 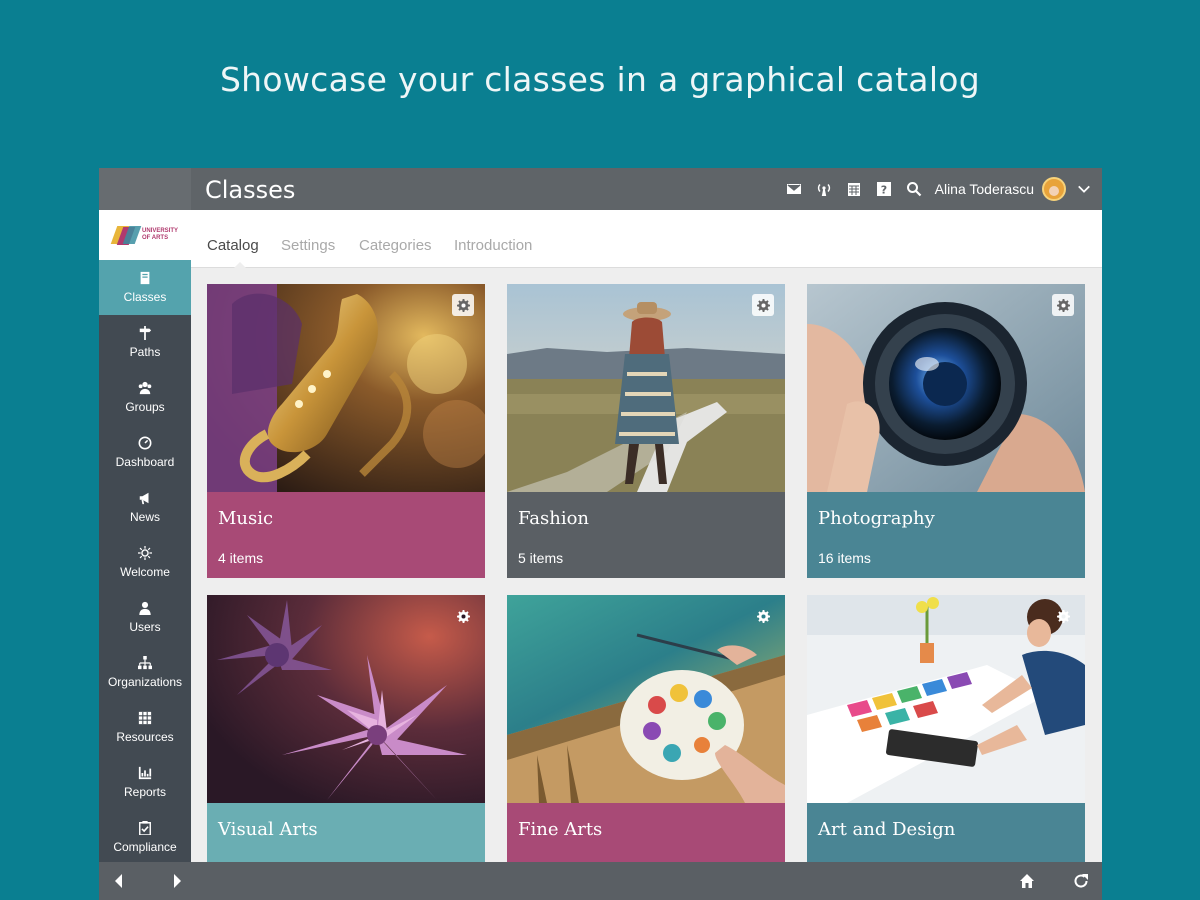 I want to click on help-icon: ?, so click(x=884, y=189).